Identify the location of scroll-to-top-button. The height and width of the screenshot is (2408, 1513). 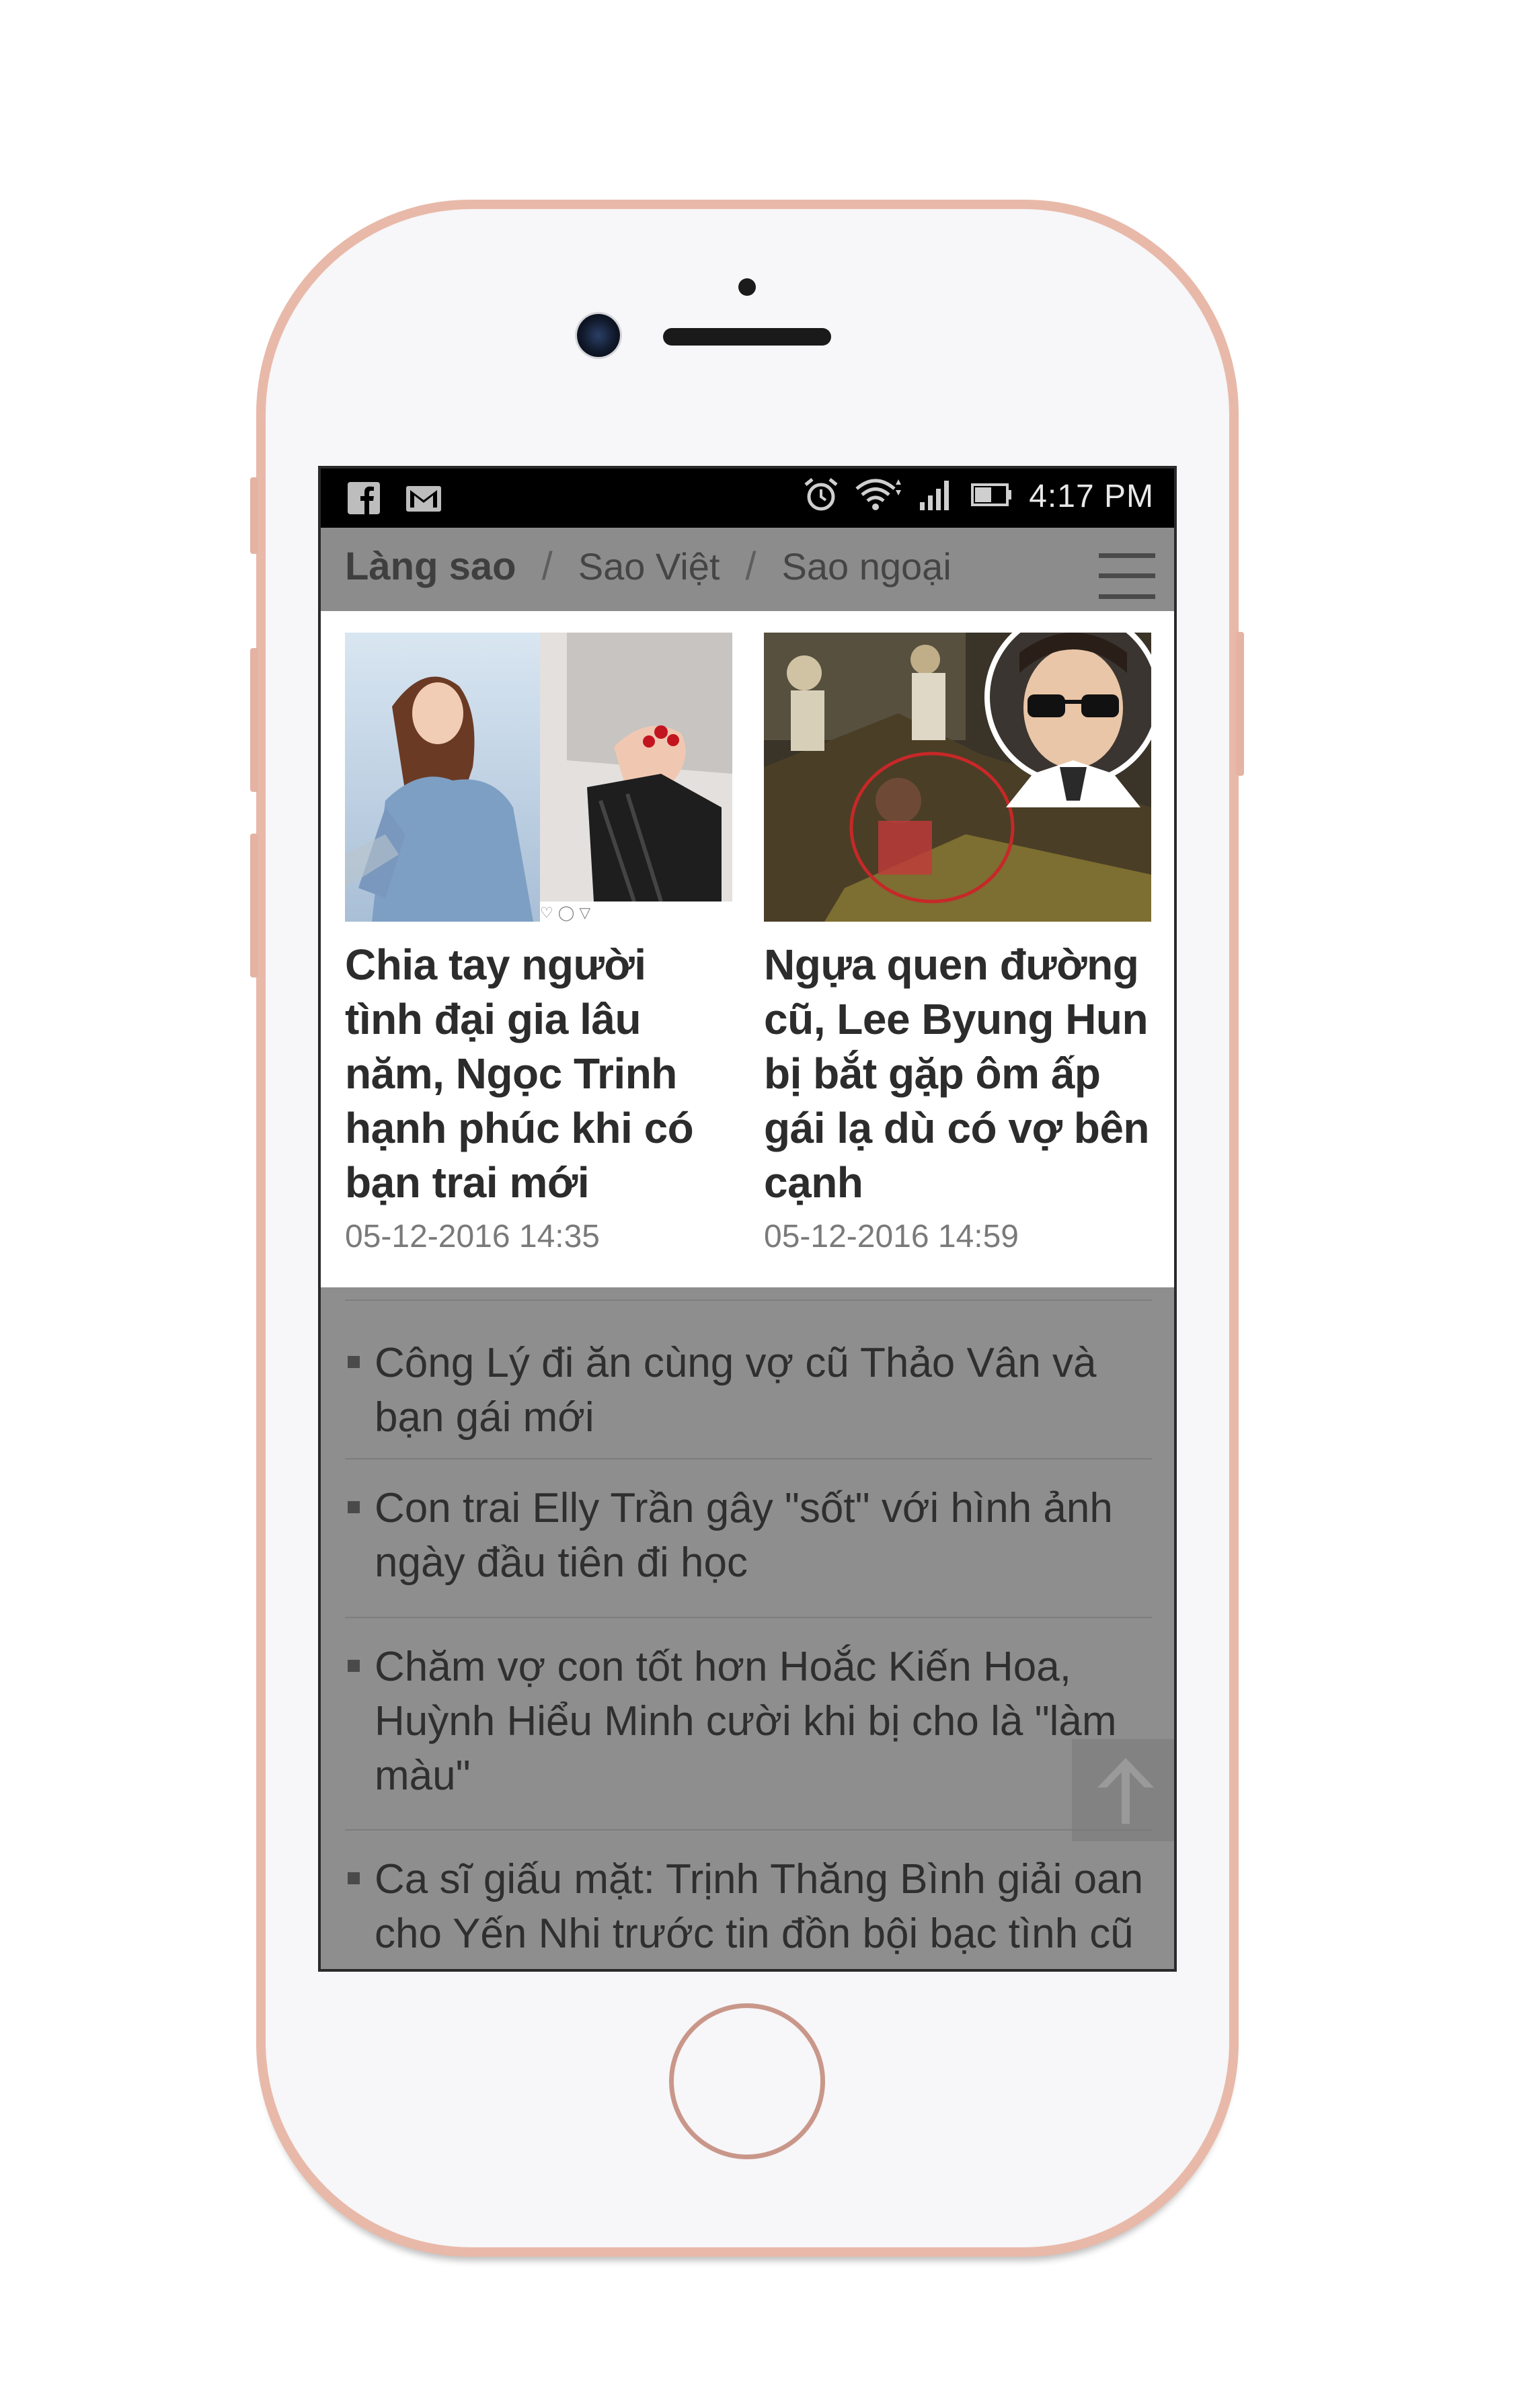
(1123, 1790).